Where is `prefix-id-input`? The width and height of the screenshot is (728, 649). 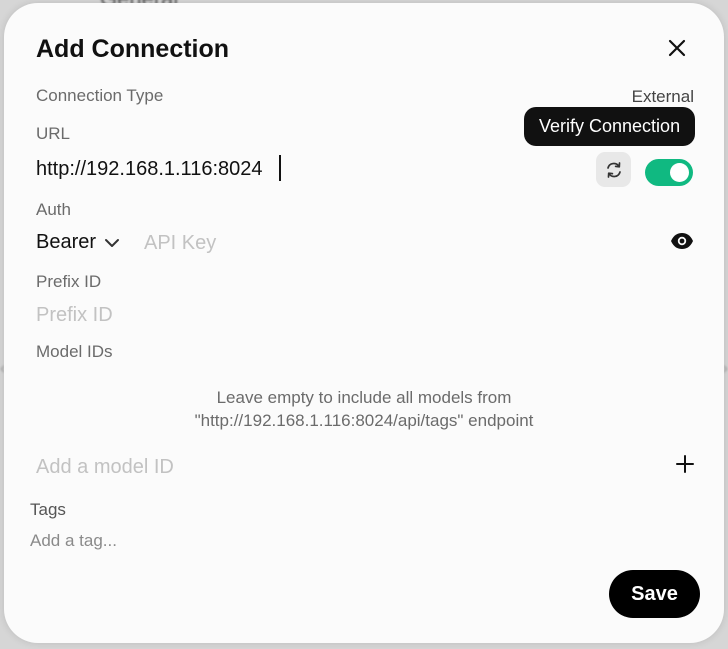 prefix-id-input is located at coordinates (356, 315).